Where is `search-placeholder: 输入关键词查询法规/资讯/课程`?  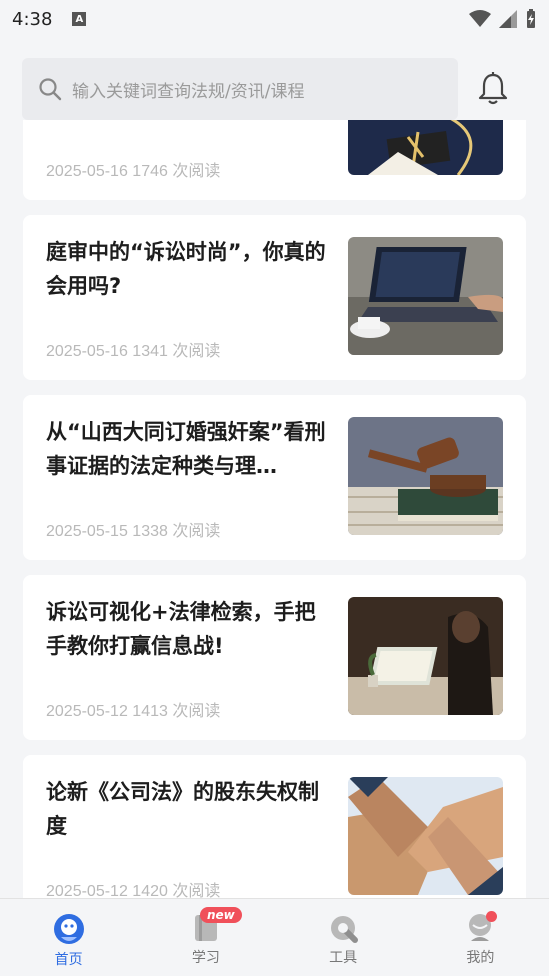 search-placeholder: 输入关键词查询法规/资讯/课程 is located at coordinates (188, 91).